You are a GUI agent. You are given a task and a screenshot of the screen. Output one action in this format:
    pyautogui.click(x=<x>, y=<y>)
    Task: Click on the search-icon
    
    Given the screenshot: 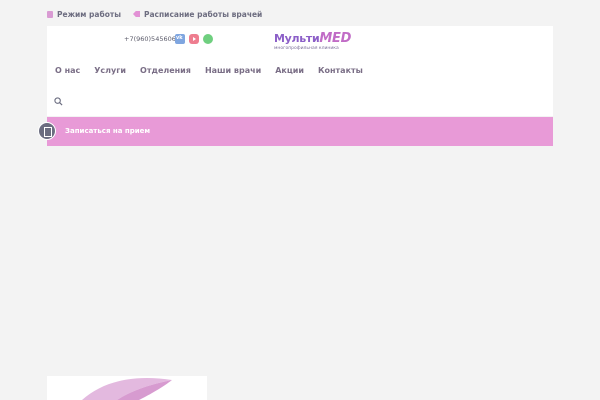 What is the action you would take?
    pyautogui.click(x=58, y=101)
    